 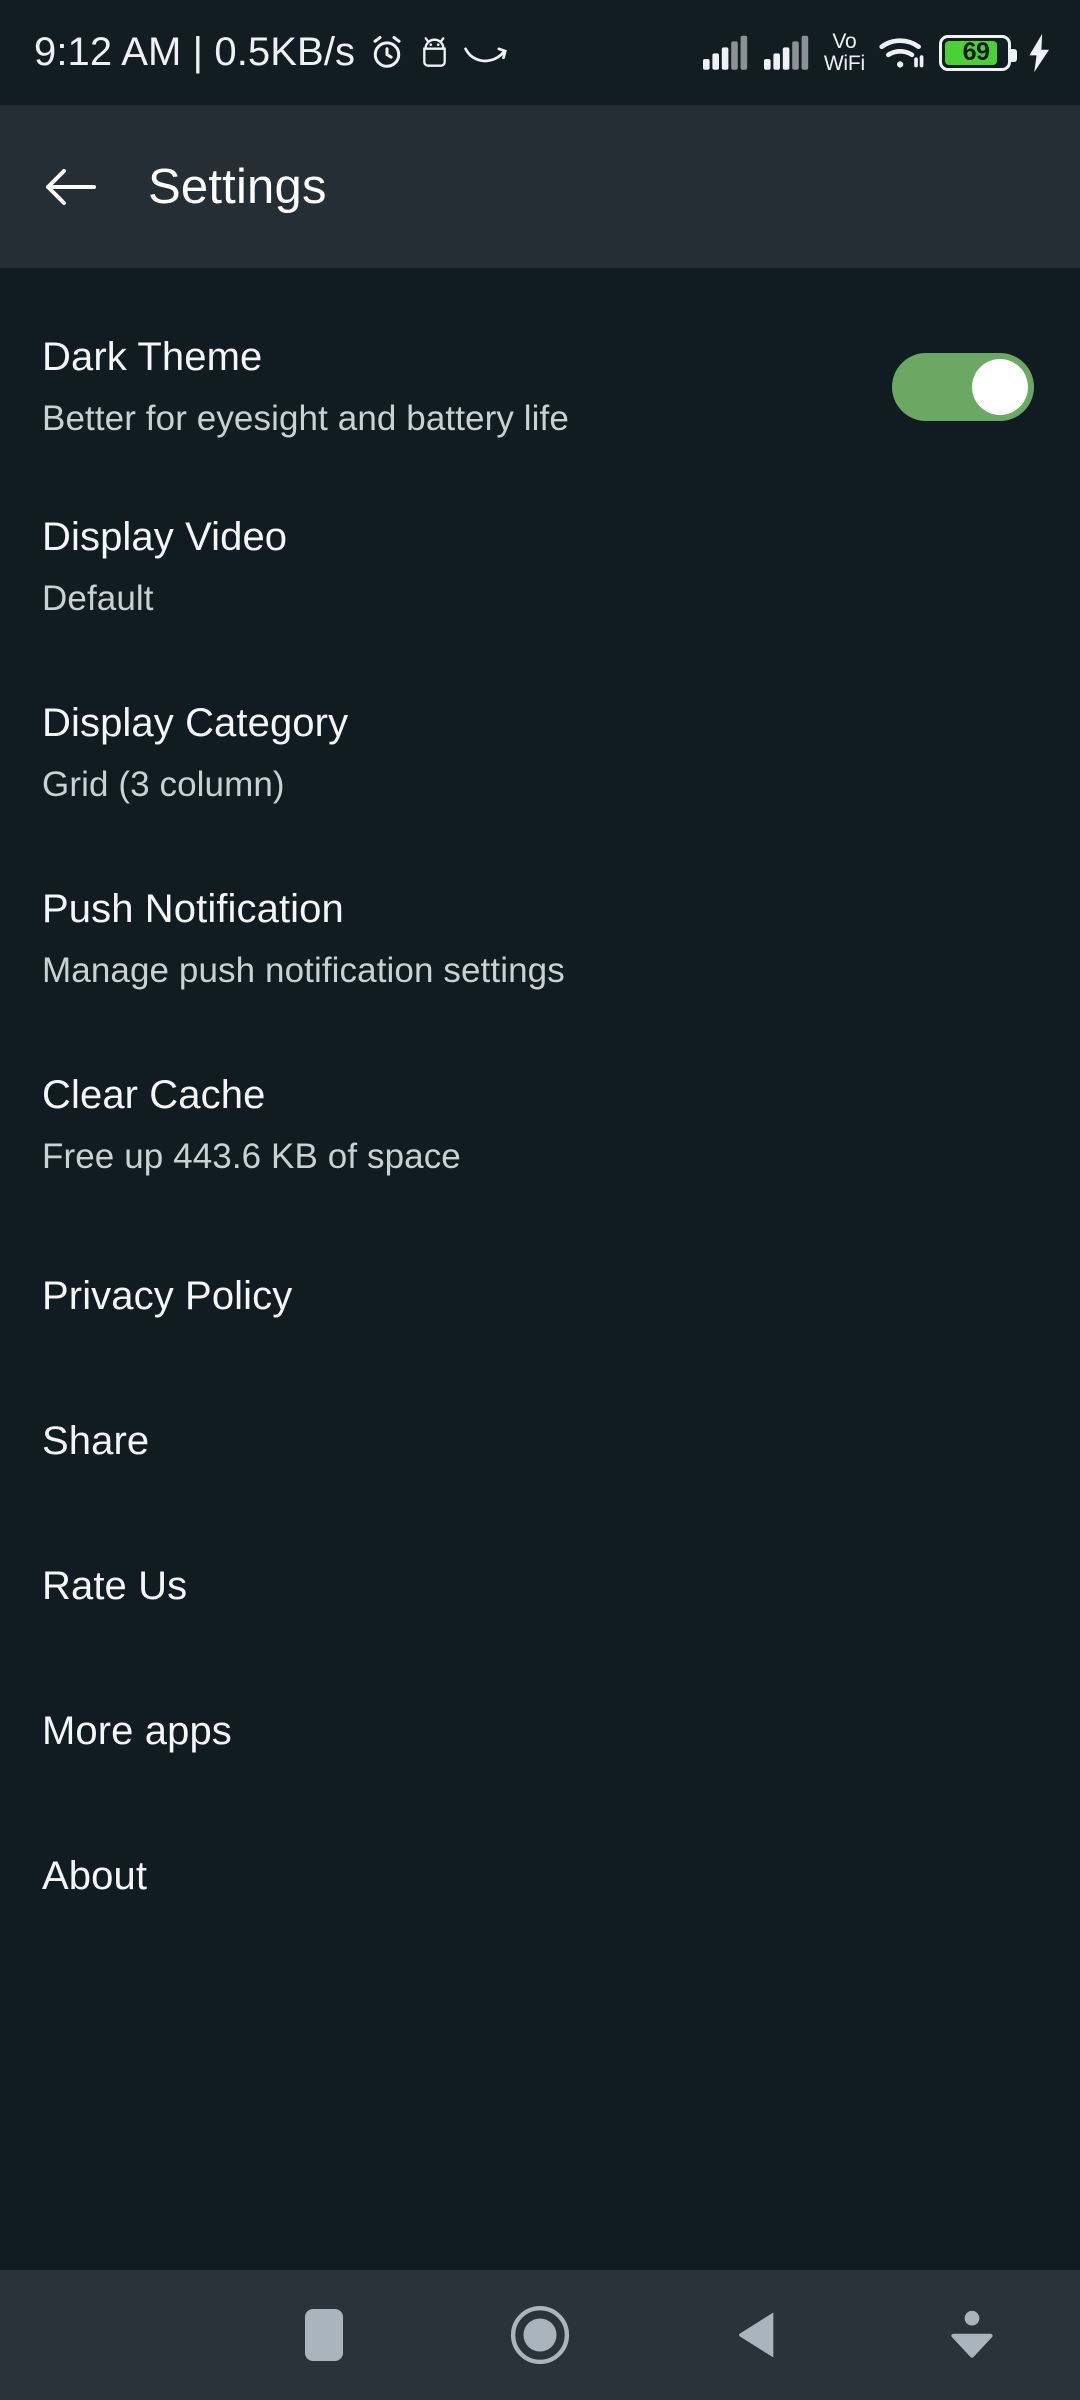 I want to click on setting-item-text: Privacy Policy, so click(x=540, y=1296).